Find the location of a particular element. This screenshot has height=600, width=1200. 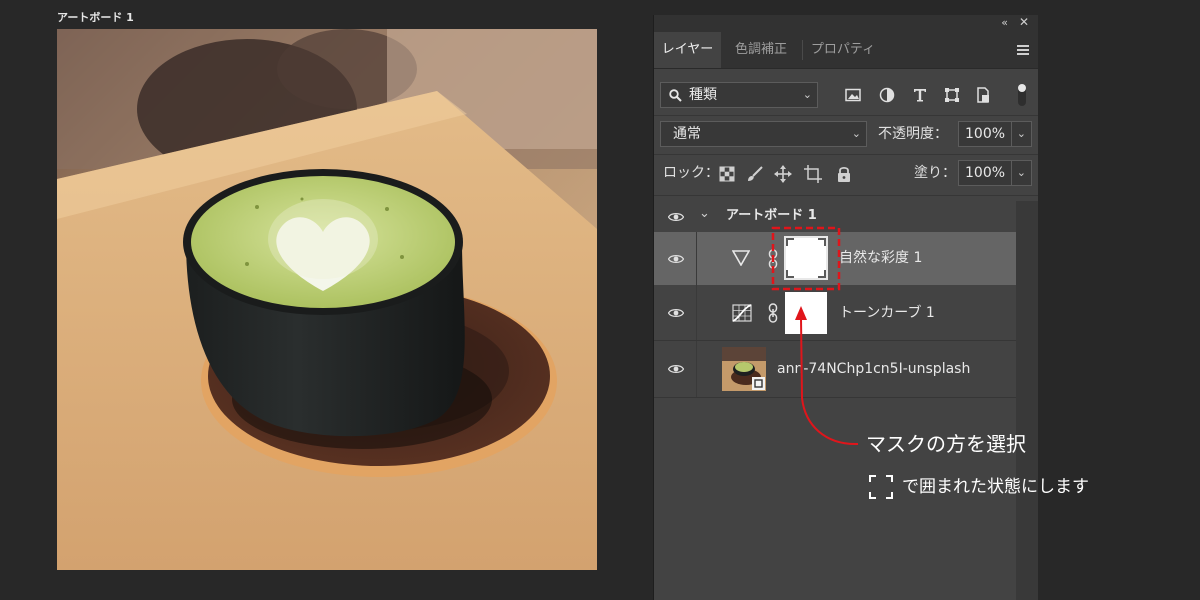

opacity-field: 100% ⌄ is located at coordinates (995, 134).